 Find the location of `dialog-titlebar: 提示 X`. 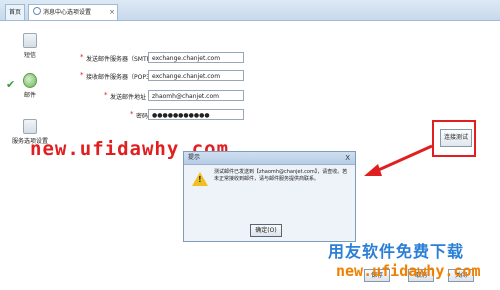

dialog-titlebar: 提示 X is located at coordinates (269, 158).